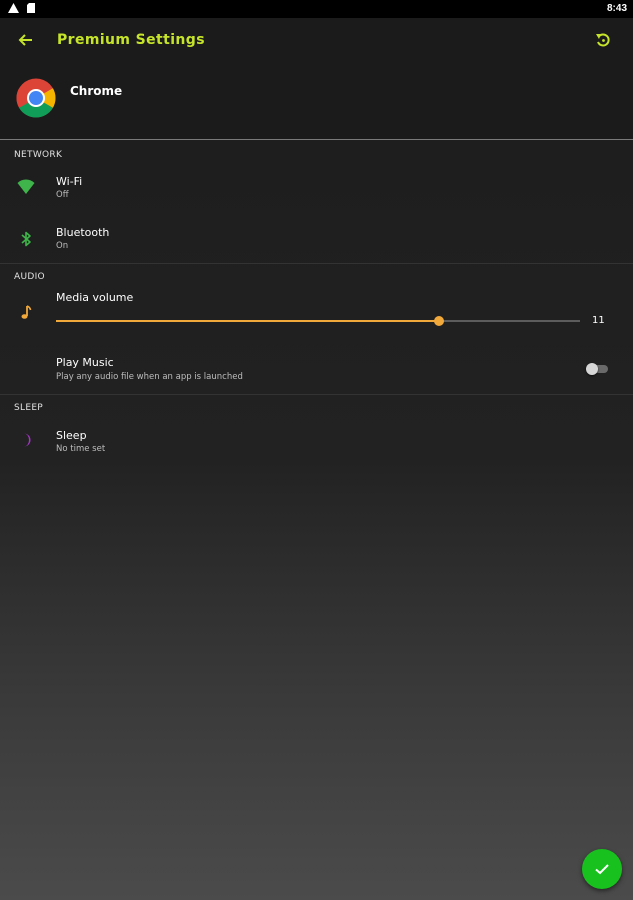 The image size is (633, 900). Describe the element at coordinates (13, 9) in the screenshot. I see `warning-icon` at that location.